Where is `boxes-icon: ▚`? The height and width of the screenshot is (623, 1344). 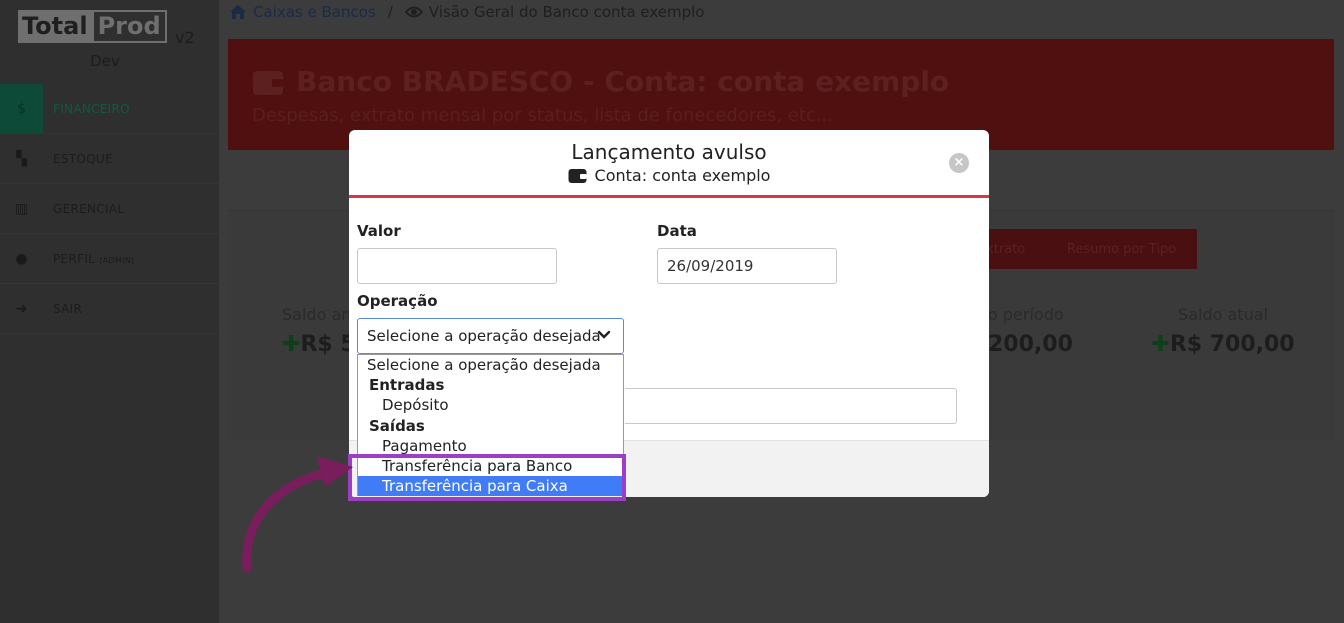 boxes-icon: ▚ is located at coordinates (21, 158).